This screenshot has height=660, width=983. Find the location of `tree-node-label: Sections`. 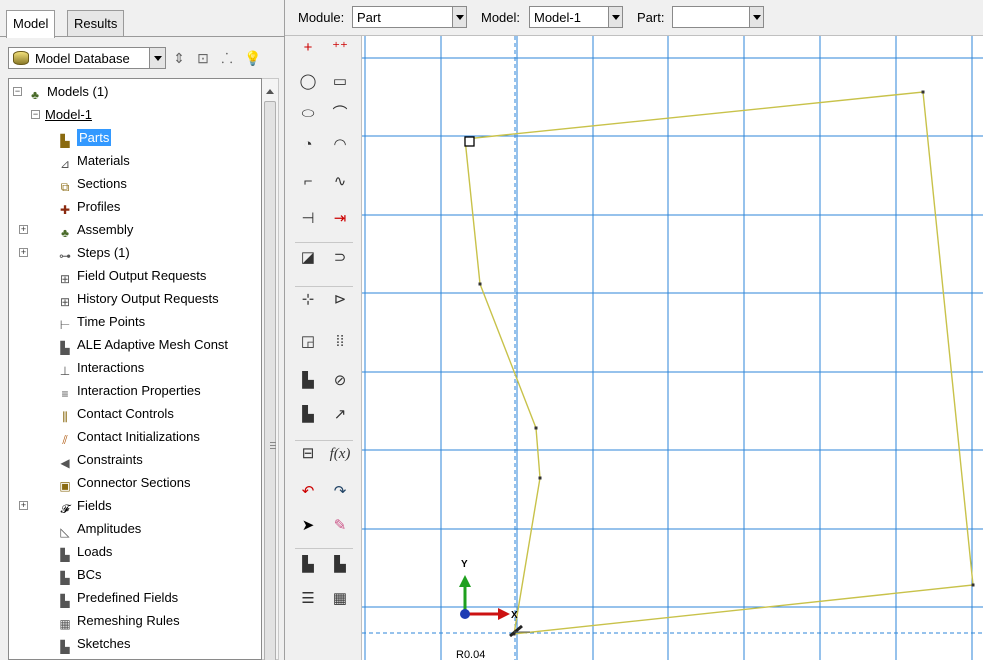

tree-node-label: Sections is located at coordinates (102, 183).